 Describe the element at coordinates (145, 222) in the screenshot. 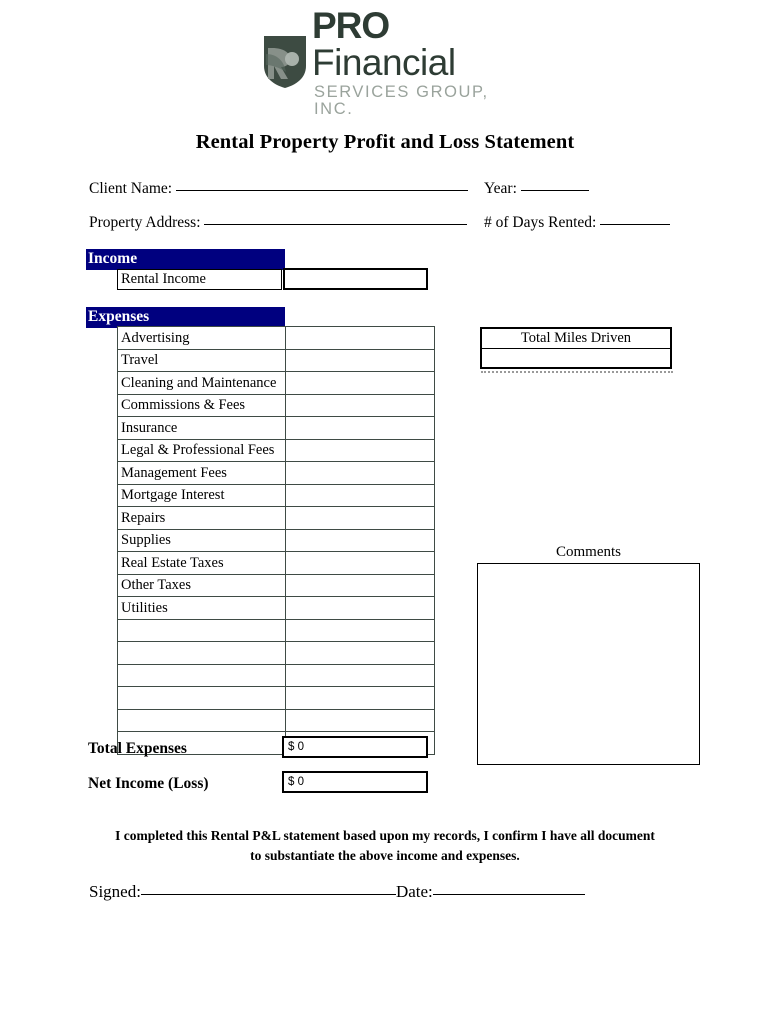

I see `property-address-label: Property Address:` at that location.